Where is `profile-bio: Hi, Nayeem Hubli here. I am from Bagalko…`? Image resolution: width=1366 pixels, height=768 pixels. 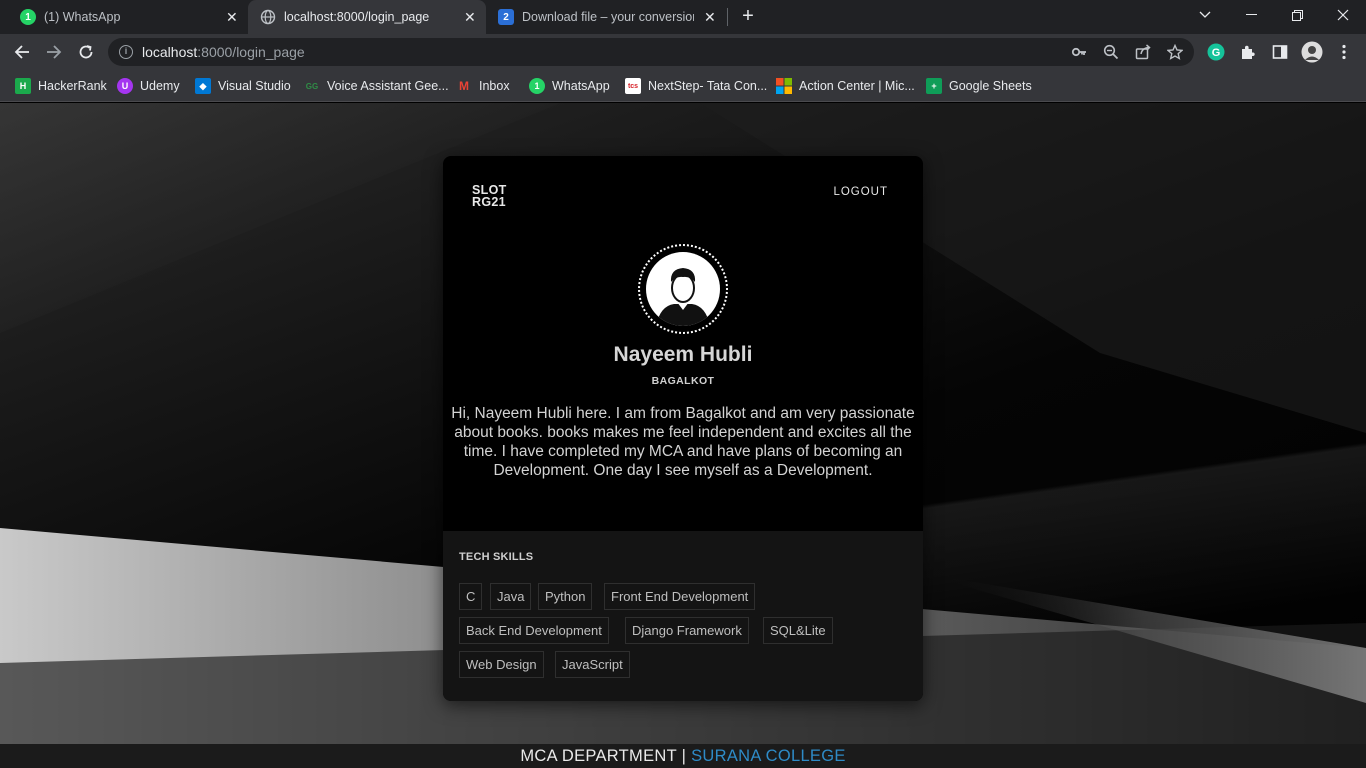 profile-bio: Hi, Nayeem Hubli here. I am from Bagalko… is located at coordinates (683, 442).